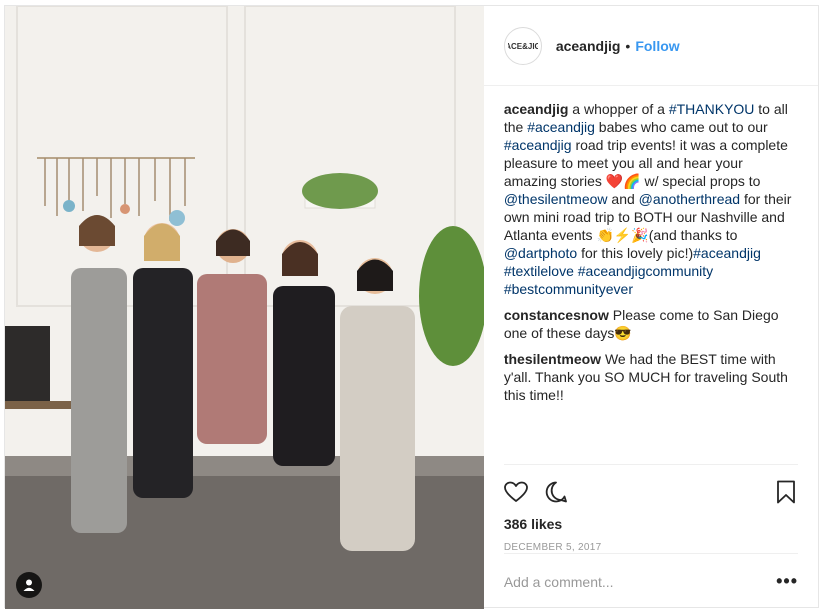 Image resolution: width=825 pixels, height=613 pixels. What do you see at coordinates (552, 359) in the screenshot?
I see `comment-author: thesilentmeow` at bounding box center [552, 359].